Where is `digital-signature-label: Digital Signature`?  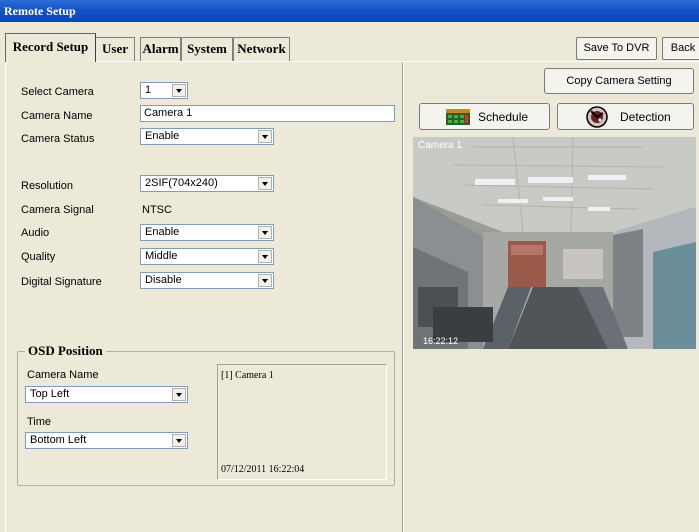
digital-signature-label: Digital Signature is located at coordinates (61, 282).